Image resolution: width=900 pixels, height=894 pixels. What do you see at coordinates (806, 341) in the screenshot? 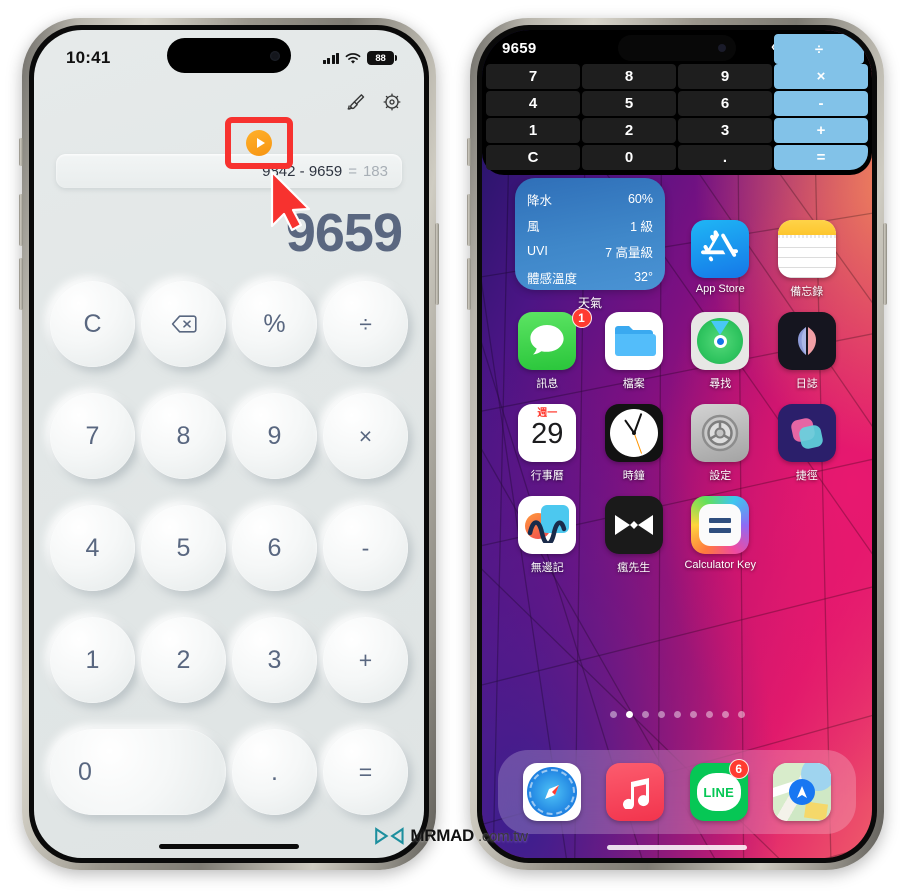
I see `journal-icon` at bounding box center [806, 341].